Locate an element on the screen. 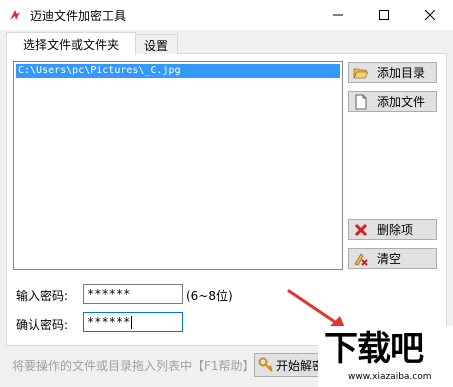  watermark-text: 下载吧 is located at coordinates (374, 349).